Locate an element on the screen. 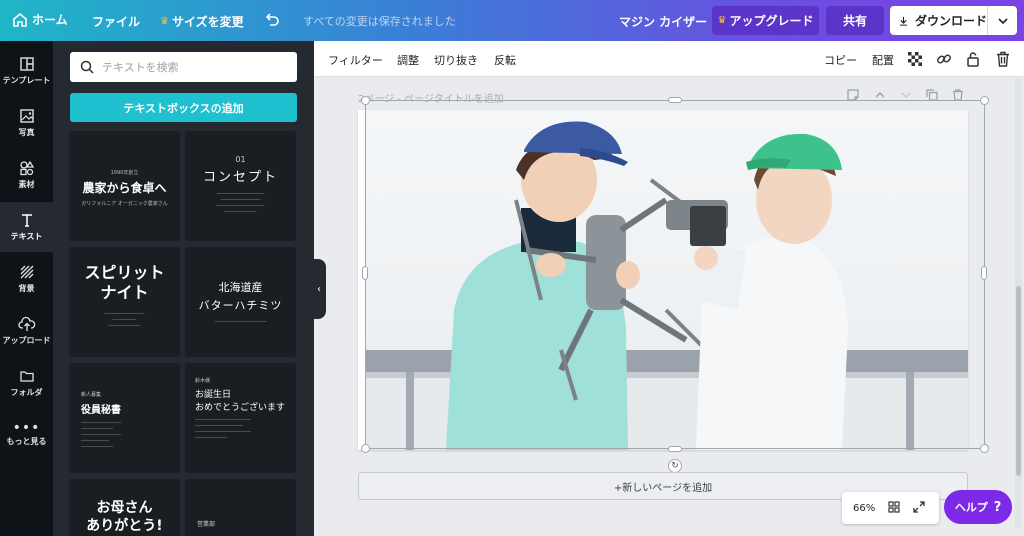 This screenshot has width=1024, height=536. search-icon is located at coordinates (87, 67).